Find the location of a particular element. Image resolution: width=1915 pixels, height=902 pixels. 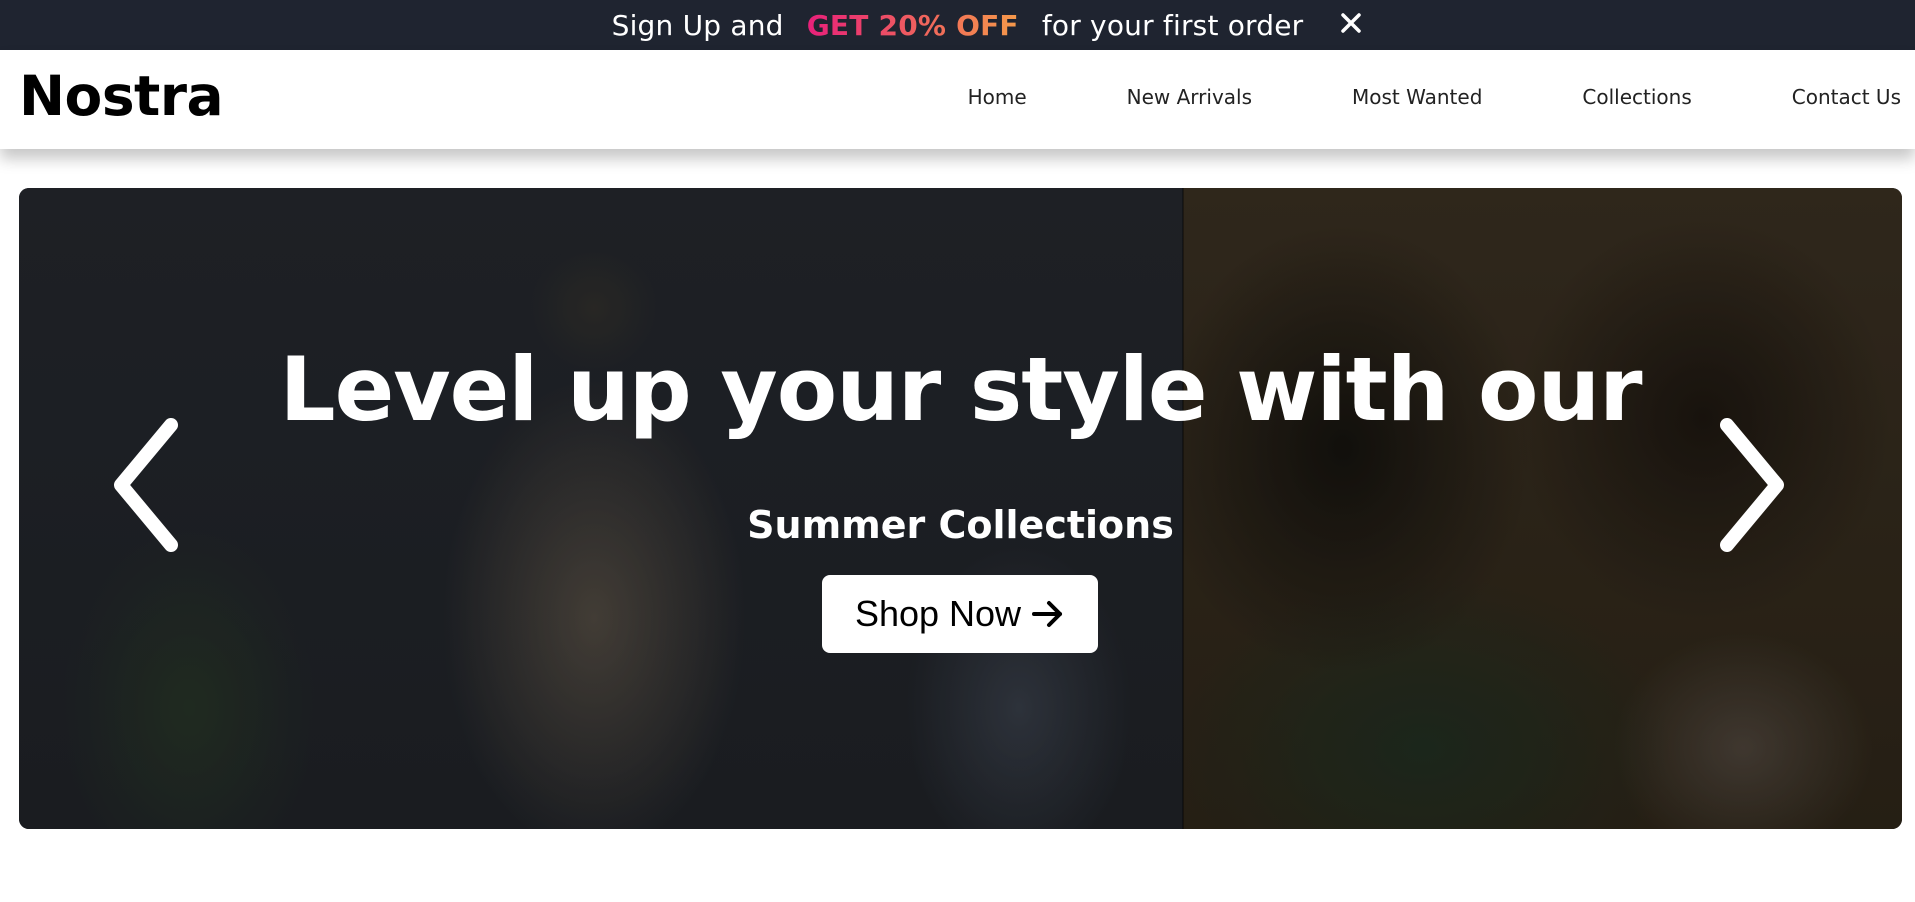

nav-link-contact-us: Contact Us is located at coordinates (1846, 97).